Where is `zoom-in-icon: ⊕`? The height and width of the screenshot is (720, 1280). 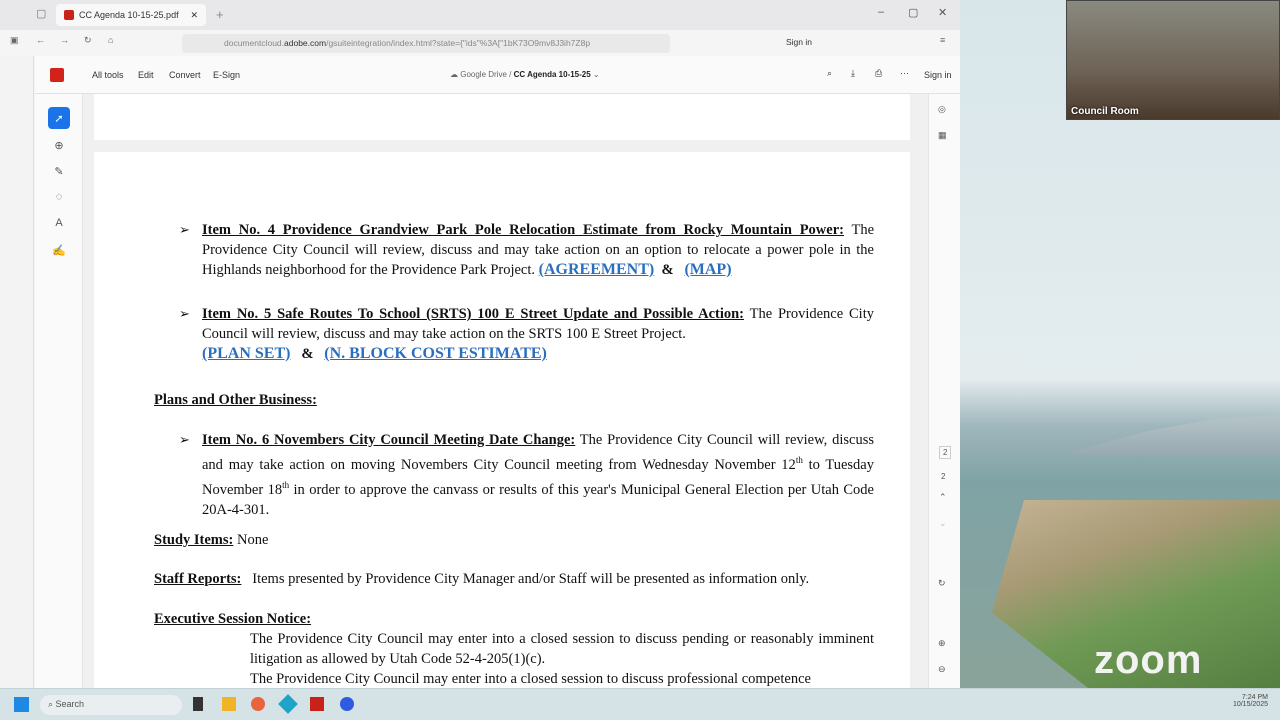 zoom-in-icon: ⊕ is located at coordinates (942, 643).